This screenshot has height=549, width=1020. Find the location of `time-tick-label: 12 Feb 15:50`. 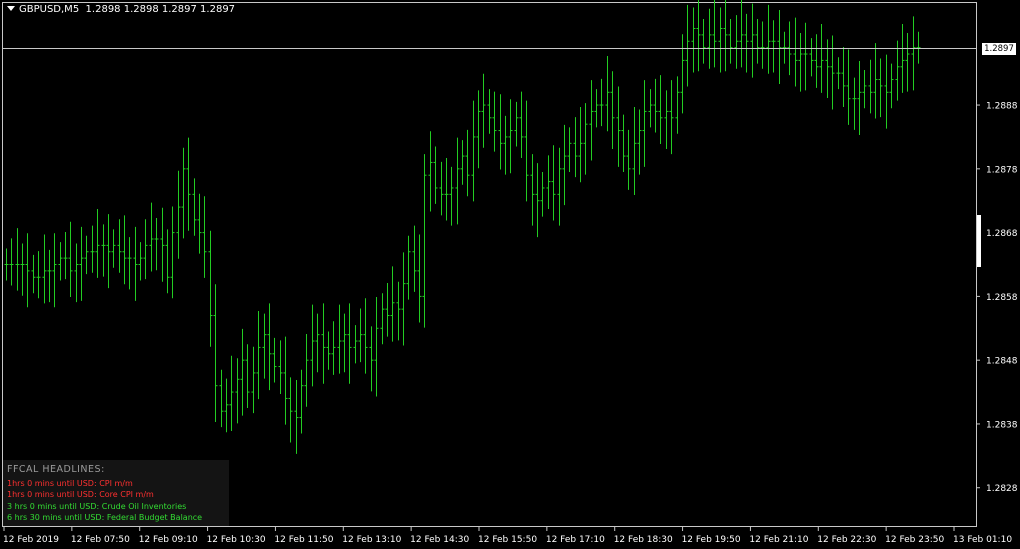

time-tick-label: 12 Feb 15:50 is located at coordinates (507, 540).